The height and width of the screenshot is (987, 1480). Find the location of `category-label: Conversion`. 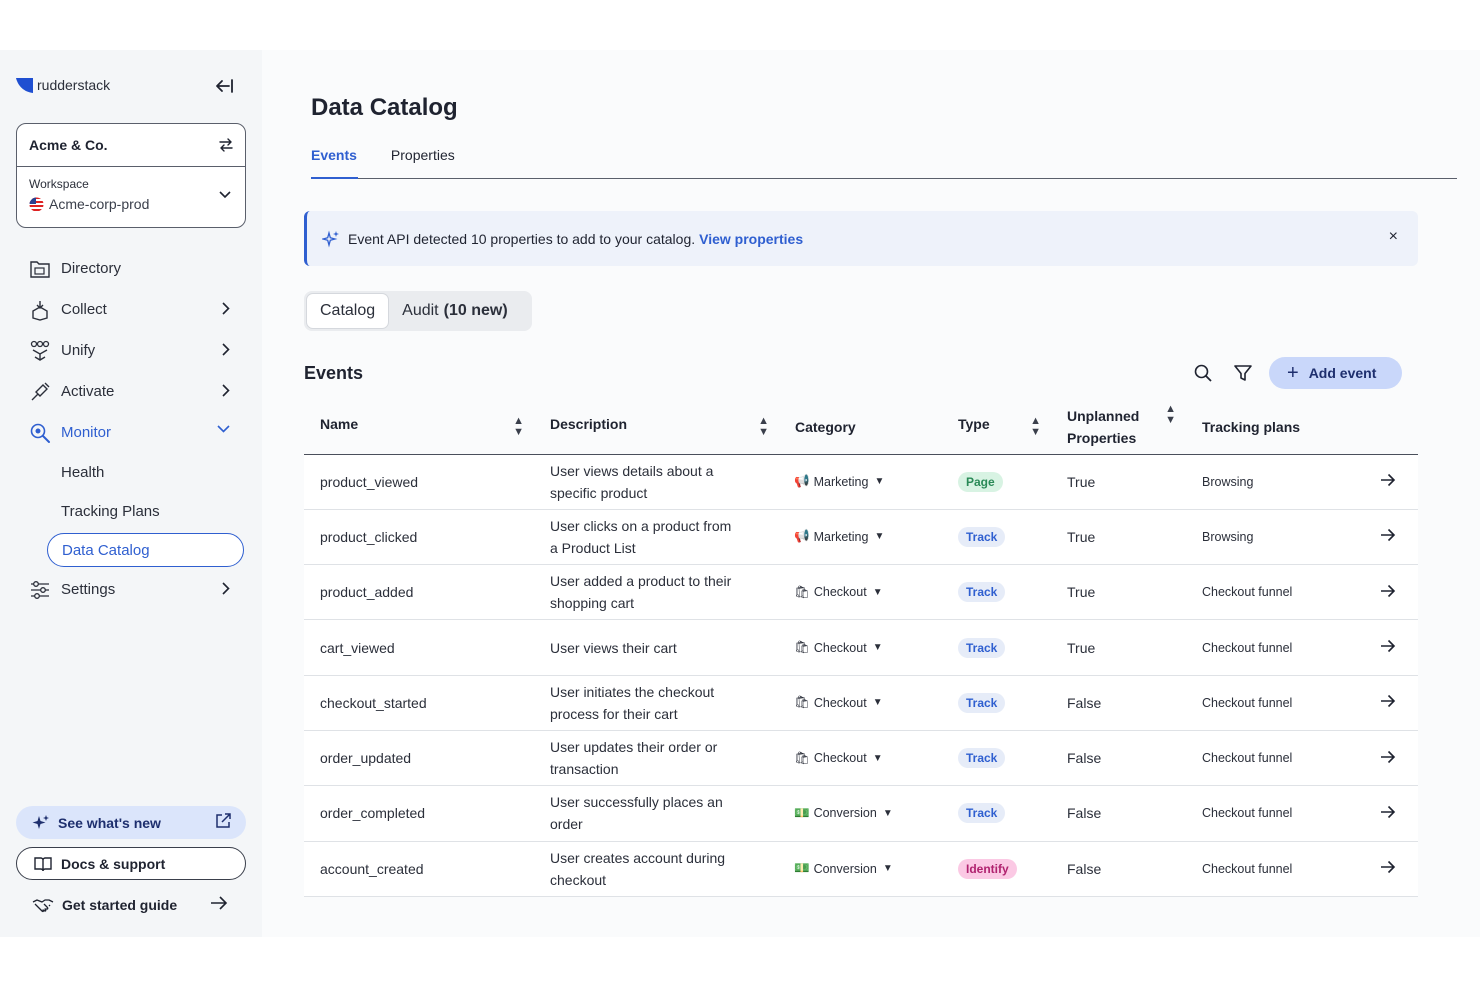

category-label: Conversion is located at coordinates (845, 813).